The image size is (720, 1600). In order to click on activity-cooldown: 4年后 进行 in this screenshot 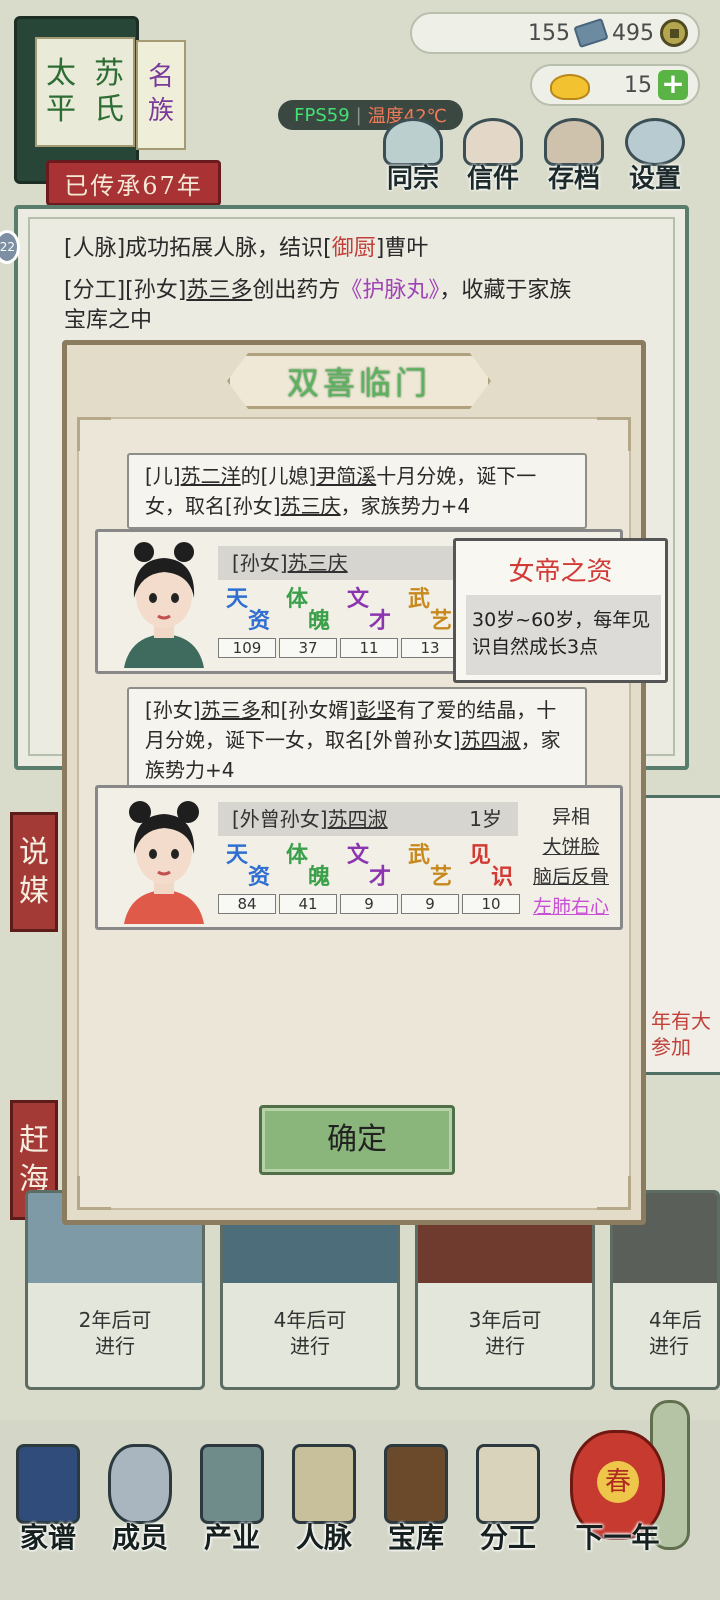, I will do `click(675, 1333)`.